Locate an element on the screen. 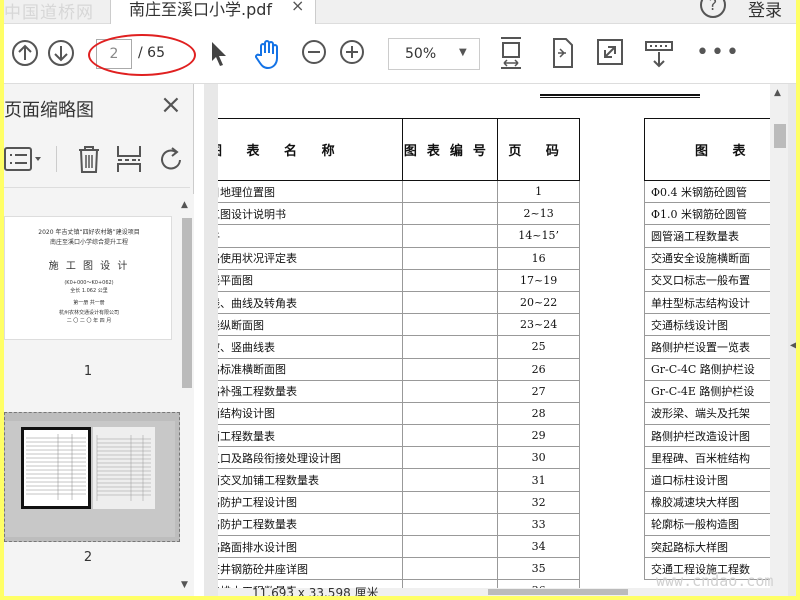  drawing-name-cell: 交叉口标志一般布置 is located at coordinates (711, 280).